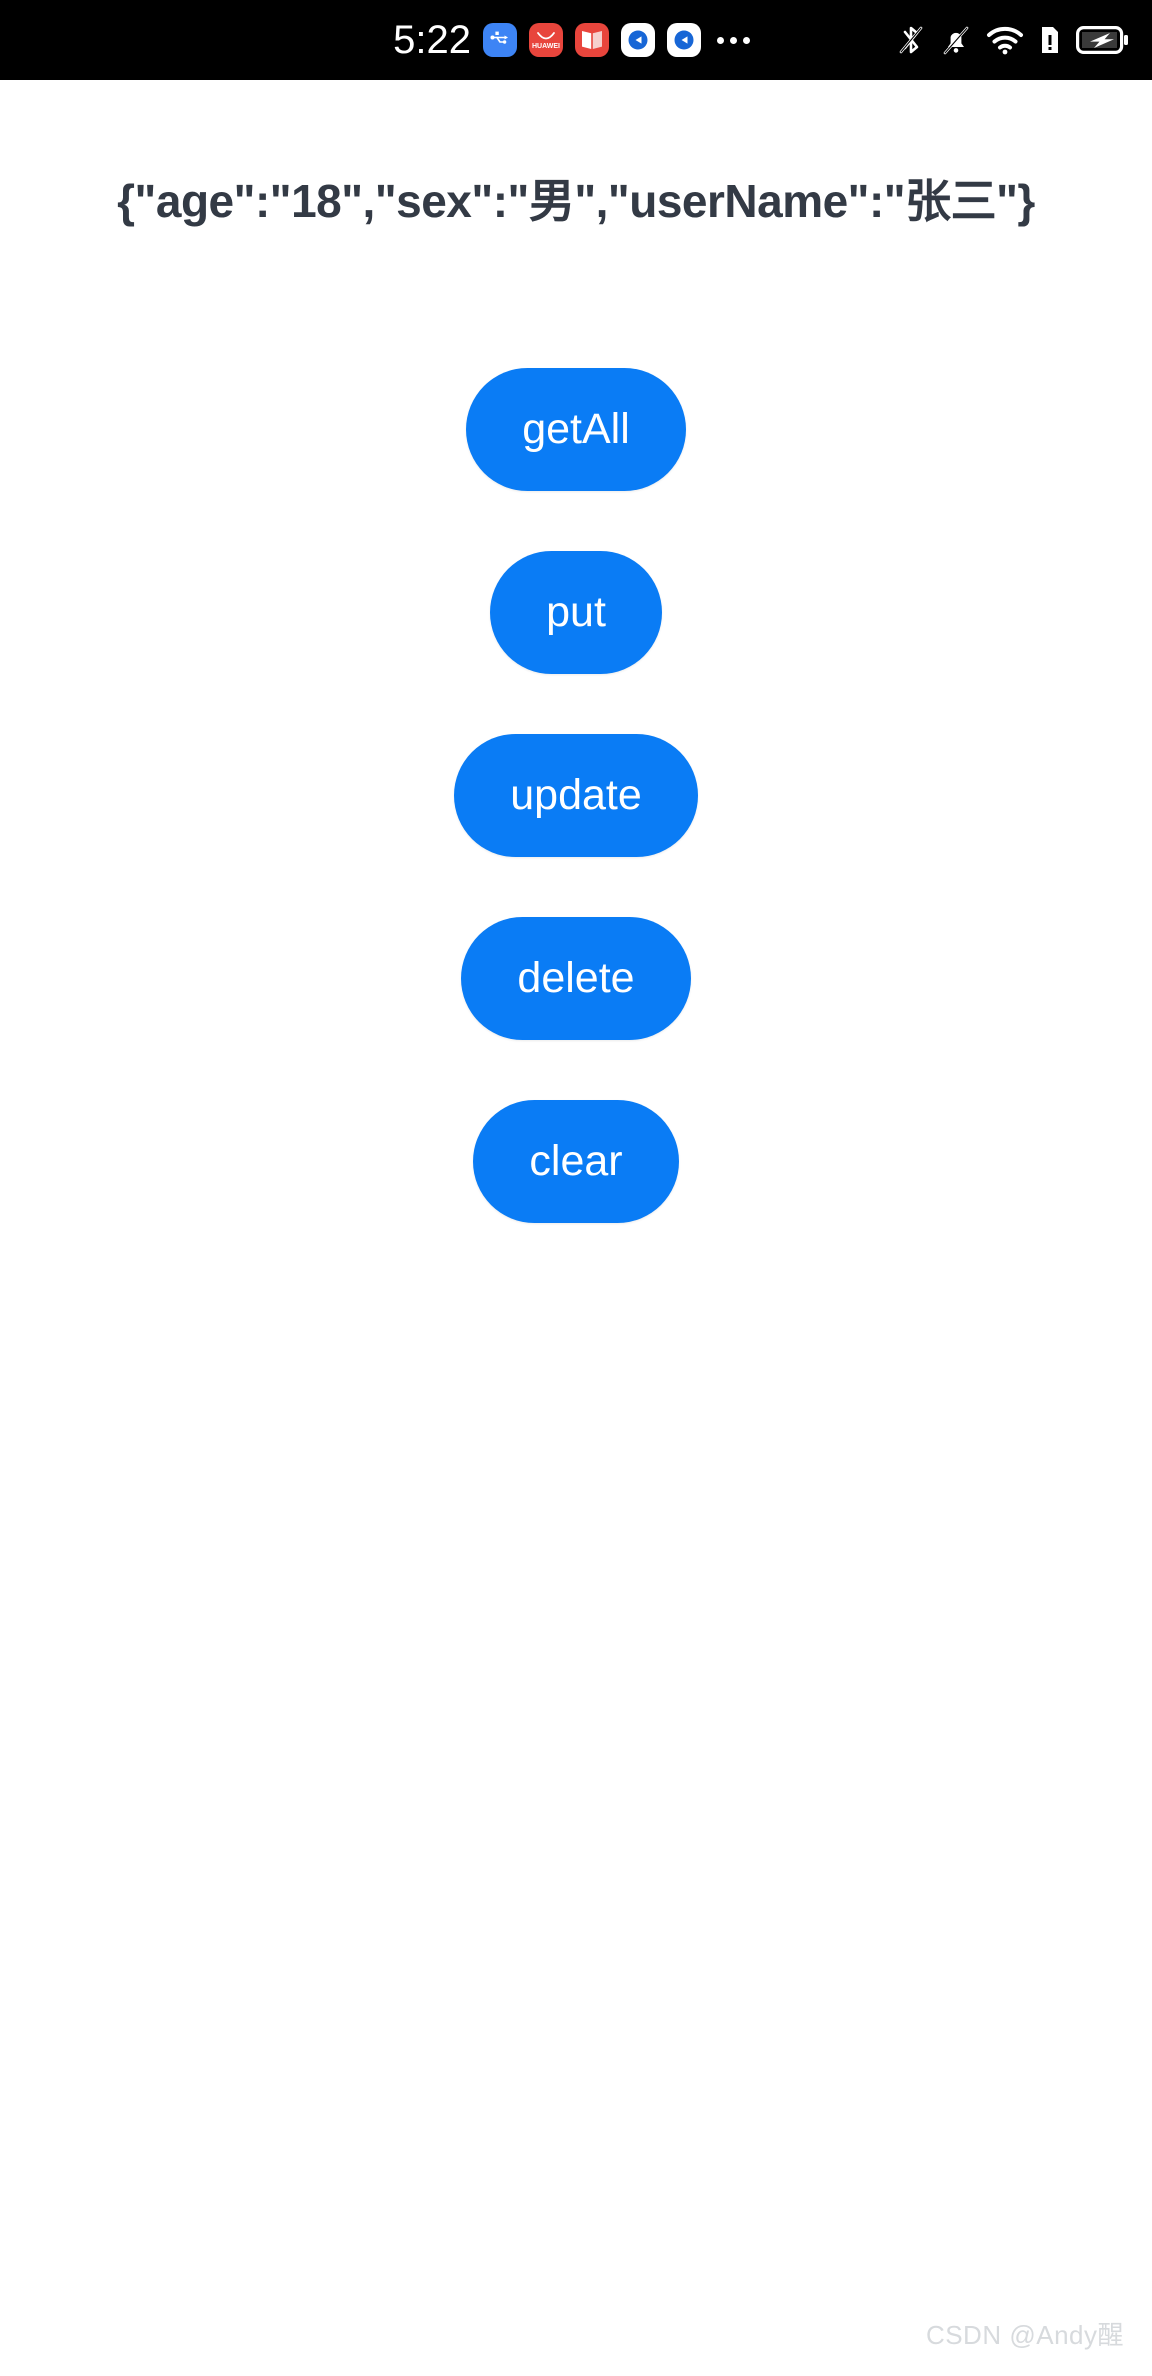  Describe the element at coordinates (571, 40) in the screenshot. I see `status-bar-center-cluster: 5:22 HUAWEI` at that location.